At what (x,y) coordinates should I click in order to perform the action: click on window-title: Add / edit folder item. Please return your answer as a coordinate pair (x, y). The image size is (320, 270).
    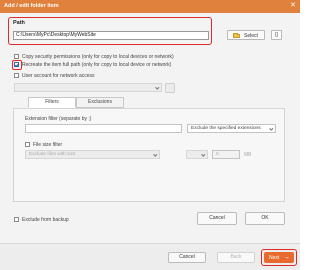
    Looking at the image, I should click on (31, 6).